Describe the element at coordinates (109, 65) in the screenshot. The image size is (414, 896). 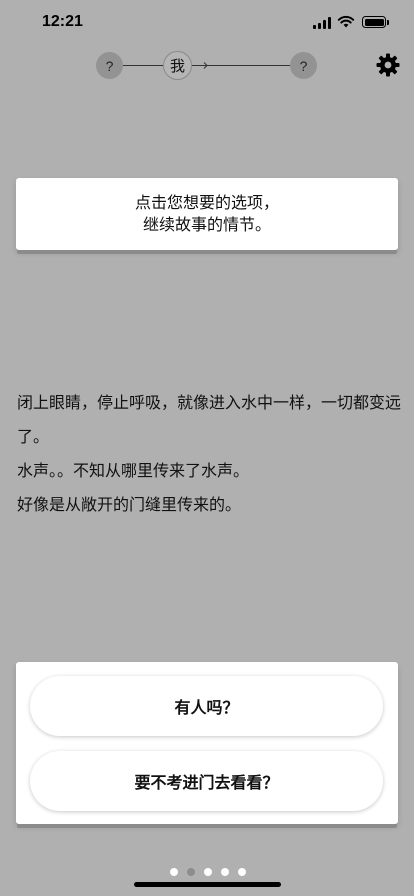
I see `progress-node-previous: ?` at that location.